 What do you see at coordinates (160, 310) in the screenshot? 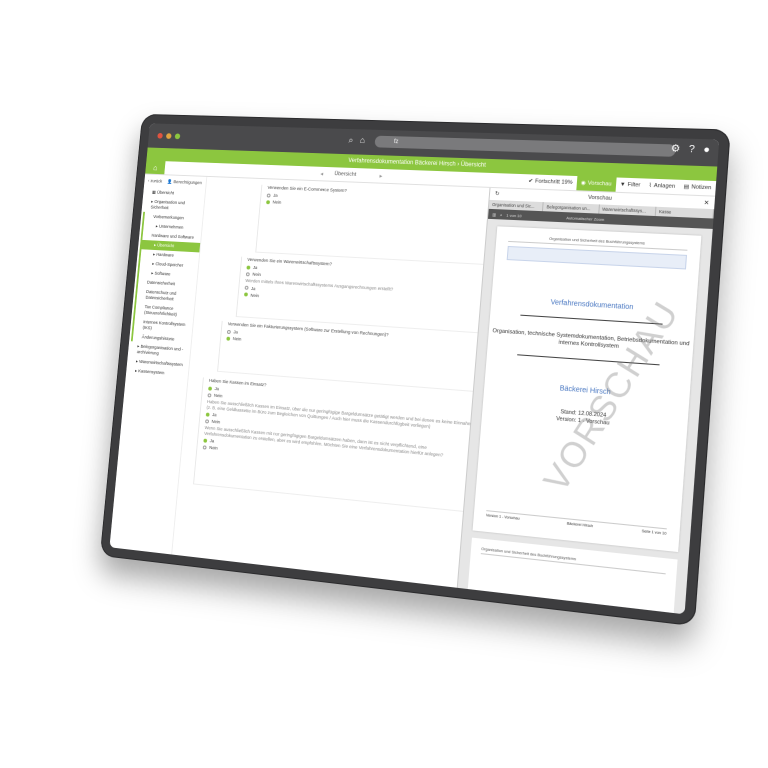
I see `sidebar-item-label: Tax Compliance (Steuerehrlichkeit)` at bounding box center [160, 310].